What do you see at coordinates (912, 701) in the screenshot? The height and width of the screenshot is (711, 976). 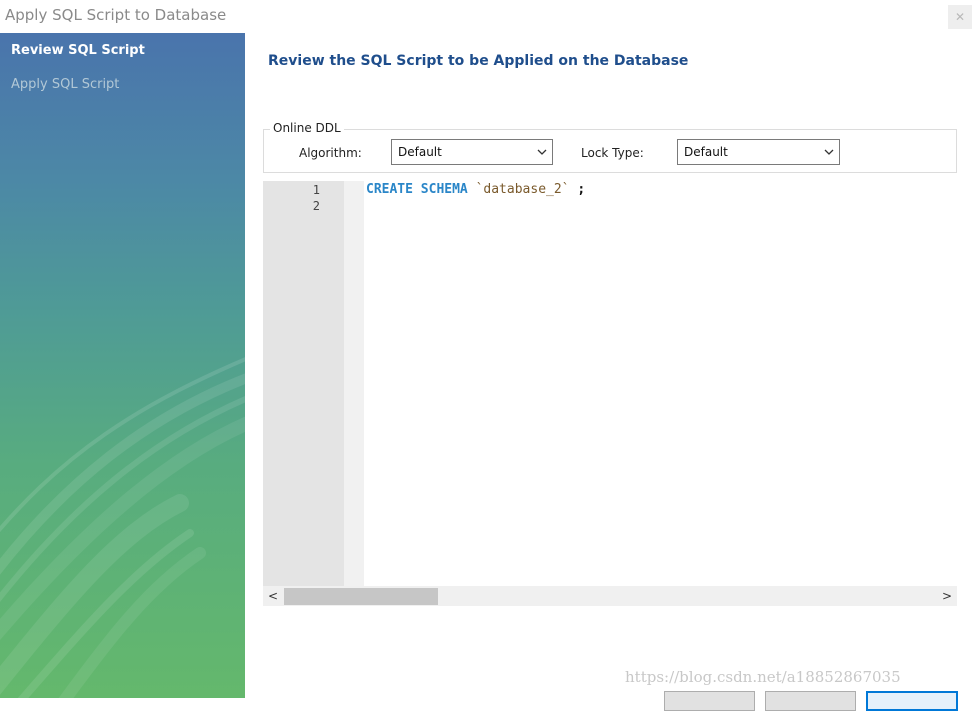 I see `cancel-button` at bounding box center [912, 701].